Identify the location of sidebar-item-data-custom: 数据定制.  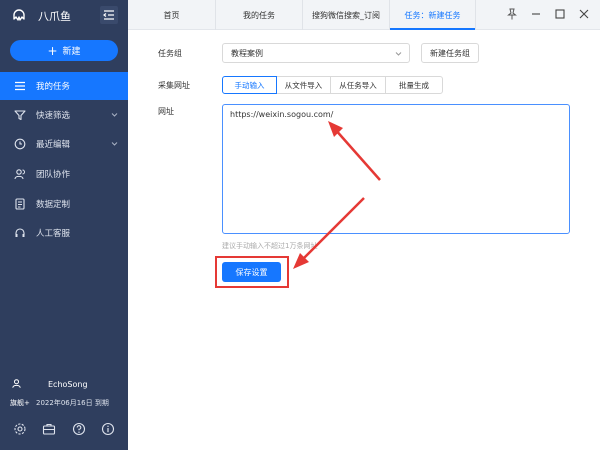
(64, 204).